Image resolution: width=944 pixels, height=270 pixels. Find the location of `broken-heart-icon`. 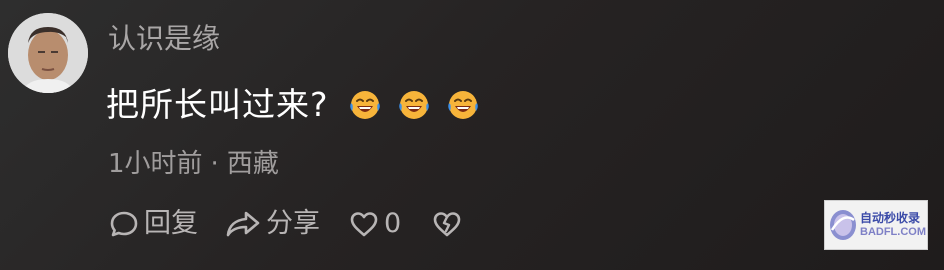

broken-heart-icon is located at coordinates (447, 224).